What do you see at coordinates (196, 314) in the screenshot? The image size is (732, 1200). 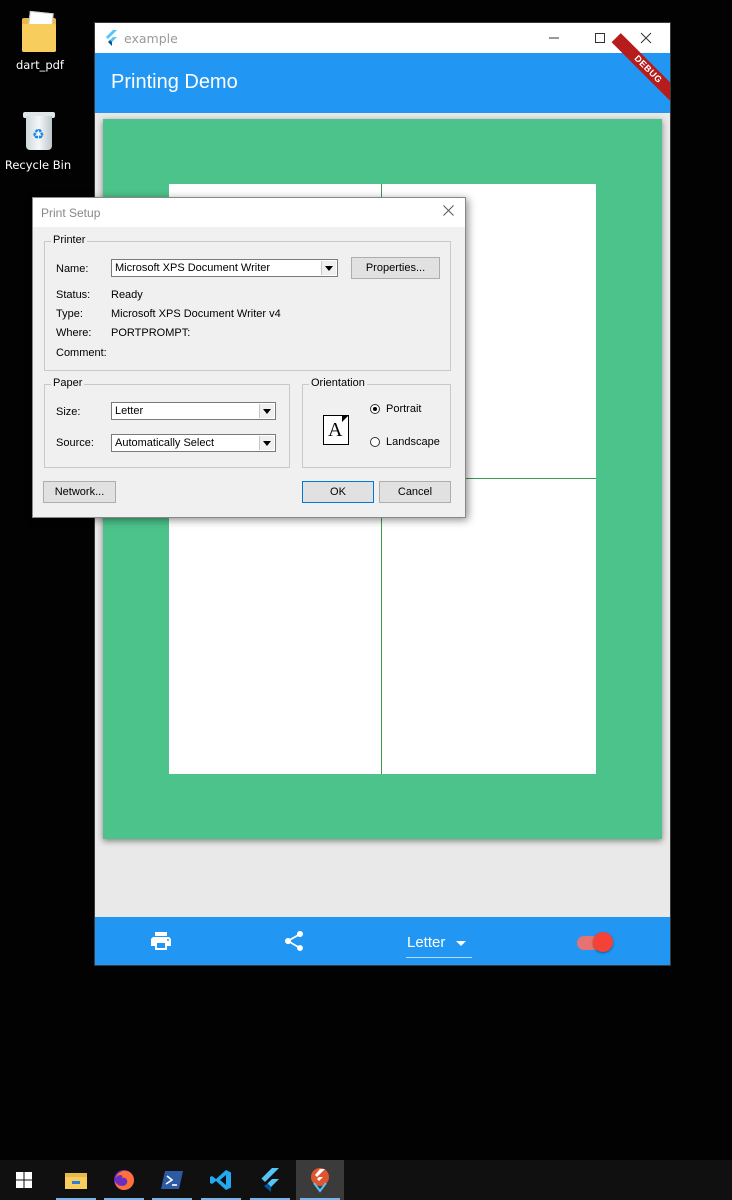 I see `type-value: Microsoft XPS Document Writer v4` at bounding box center [196, 314].